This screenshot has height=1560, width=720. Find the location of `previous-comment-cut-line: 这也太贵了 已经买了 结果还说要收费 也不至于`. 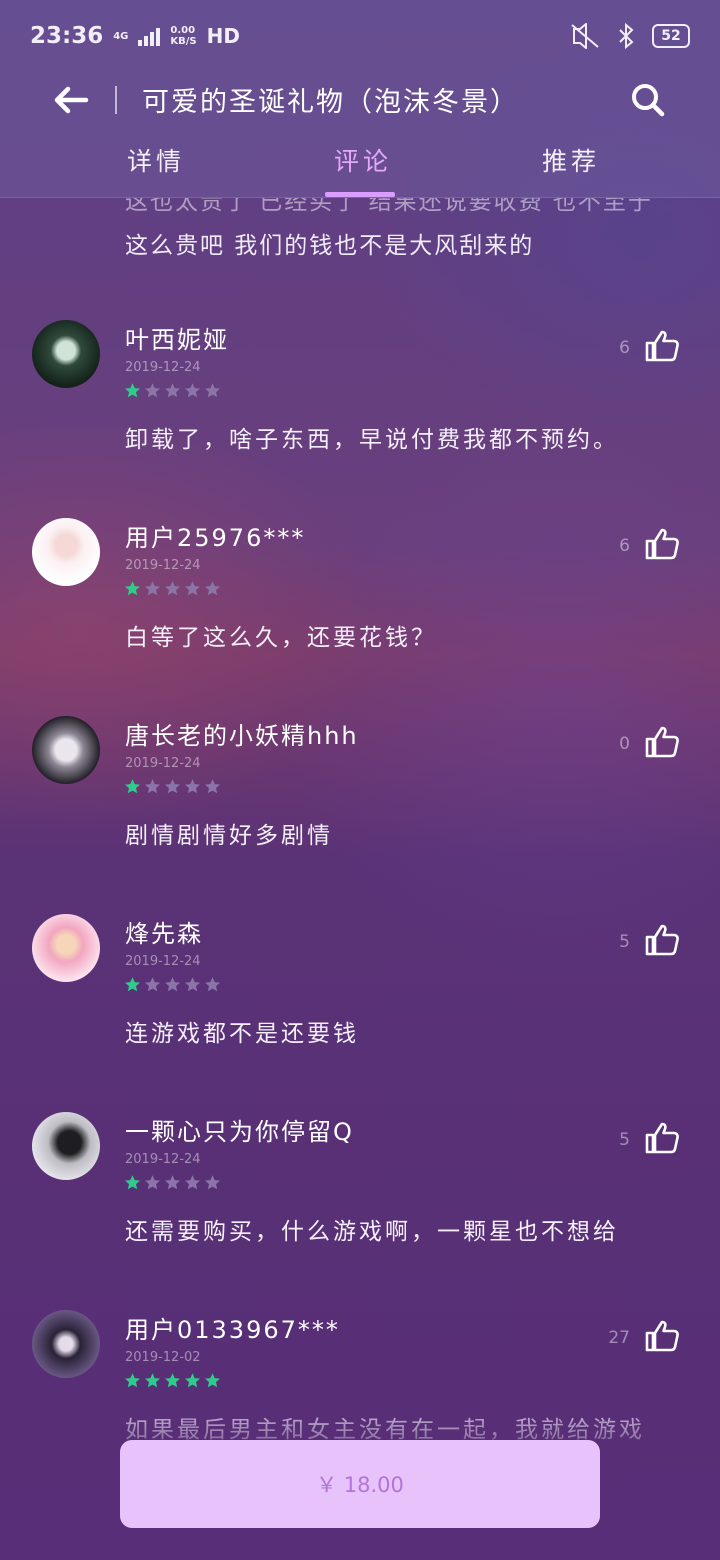

previous-comment-cut-line: 这也太贵了 已经买了 结果还说要收费 也不至于 is located at coordinates (389, 206).